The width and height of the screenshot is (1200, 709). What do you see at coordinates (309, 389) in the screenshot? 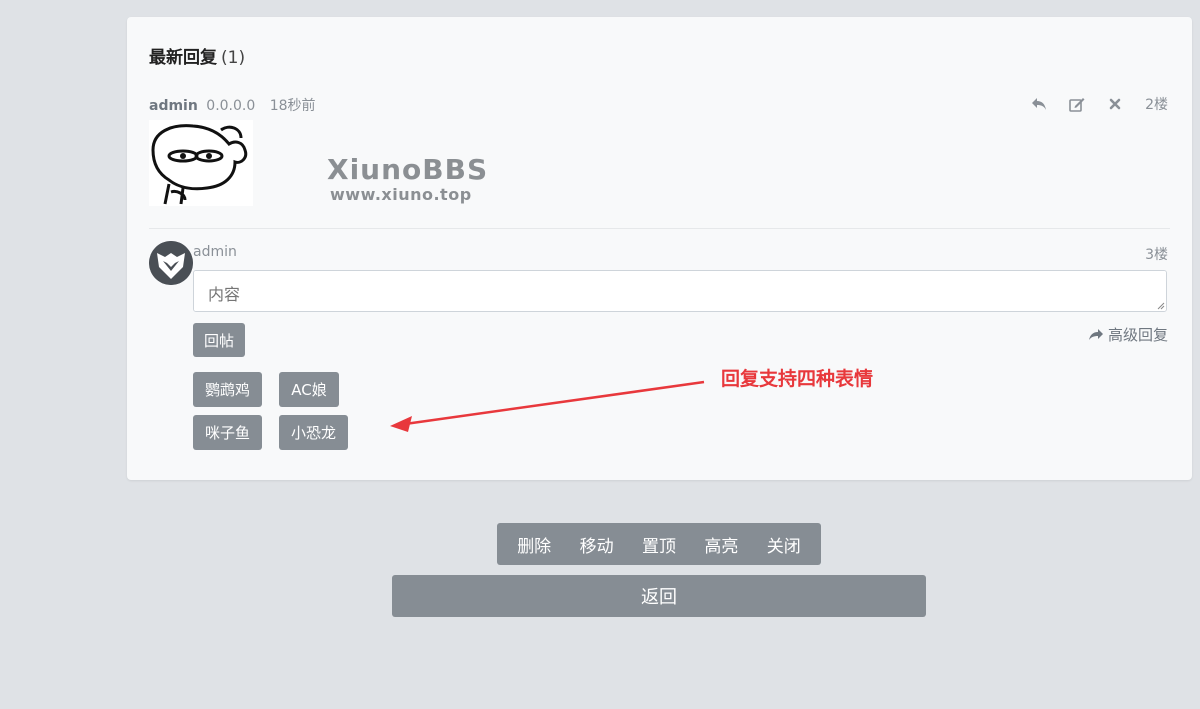
I see `emoji-set-button: AC娘` at bounding box center [309, 389].